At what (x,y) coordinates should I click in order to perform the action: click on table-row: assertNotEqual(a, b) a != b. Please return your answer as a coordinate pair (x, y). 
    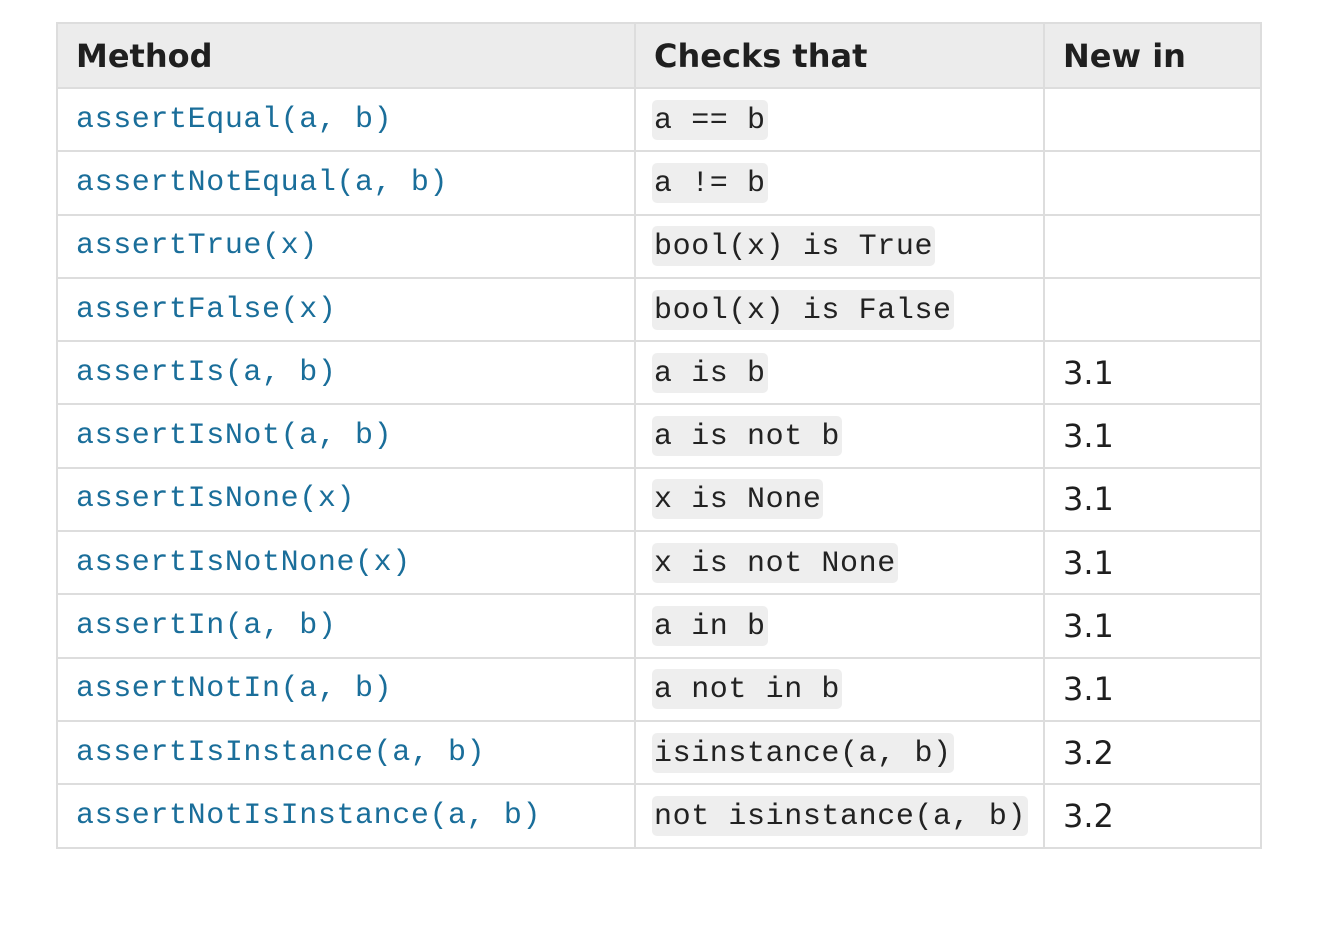
    Looking at the image, I should click on (659, 183).